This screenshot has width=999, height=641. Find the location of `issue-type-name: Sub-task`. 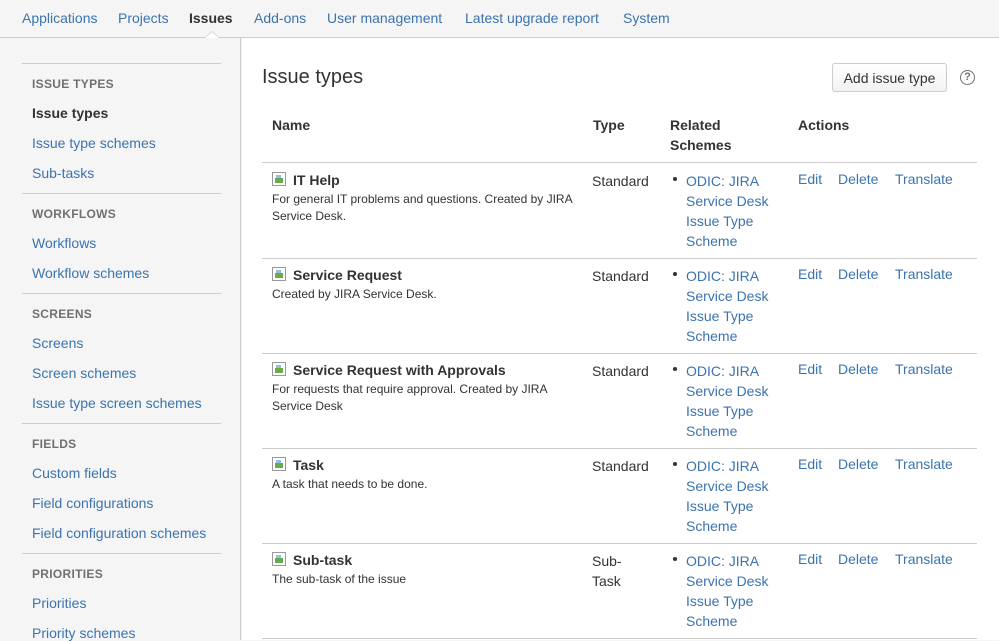

issue-type-name: Sub-task is located at coordinates (323, 560).